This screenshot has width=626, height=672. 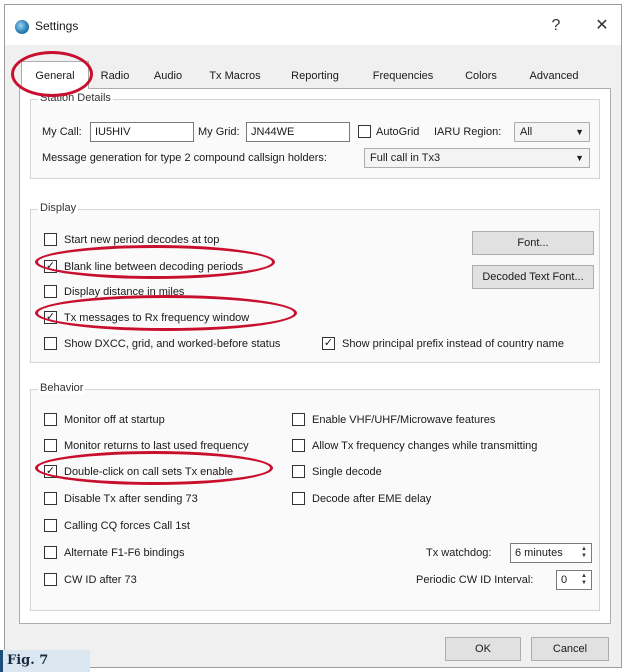 I want to click on single-decode-checkbox, so click(x=298, y=471).